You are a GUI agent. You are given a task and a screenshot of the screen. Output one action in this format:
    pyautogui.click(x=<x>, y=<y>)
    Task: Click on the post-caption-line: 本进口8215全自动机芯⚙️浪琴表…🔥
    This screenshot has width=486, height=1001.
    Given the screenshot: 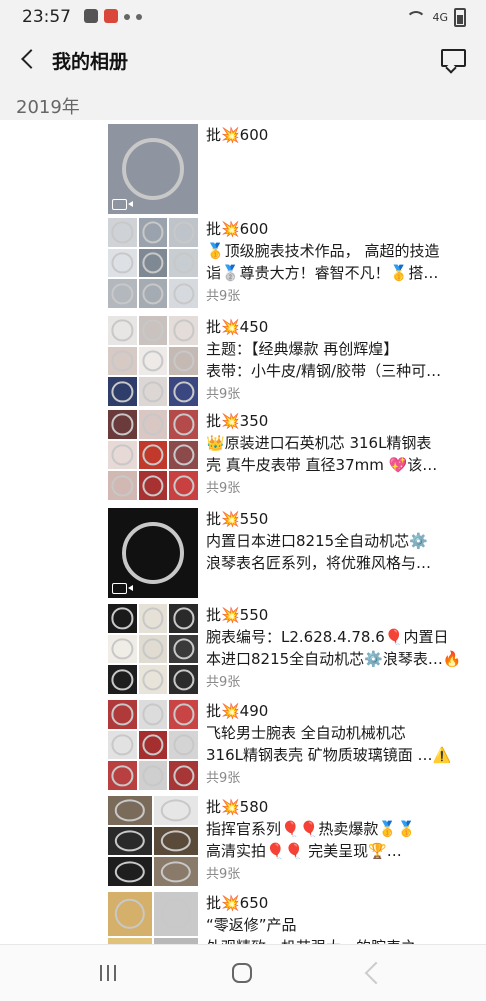 What is the action you would take?
    pyautogui.click(x=334, y=659)
    